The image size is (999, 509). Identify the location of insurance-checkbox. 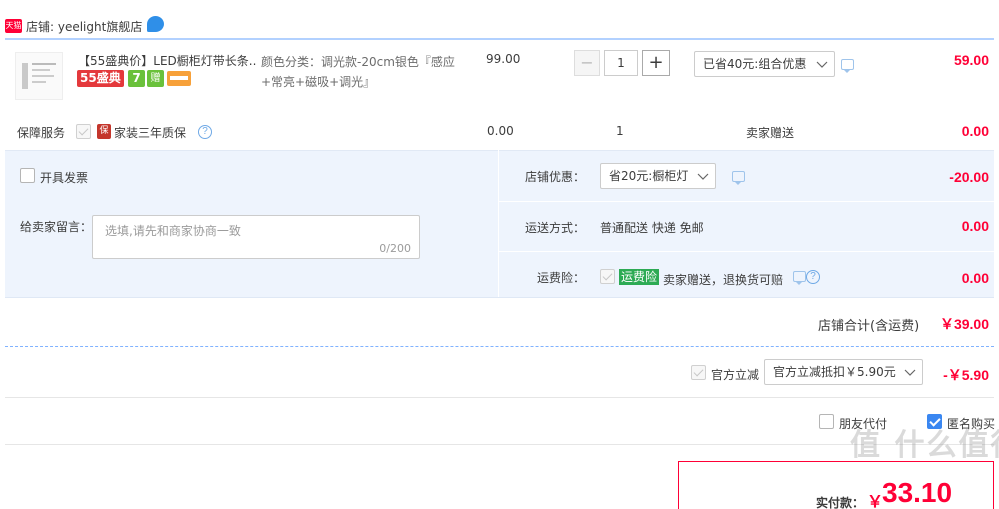
(607, 276).